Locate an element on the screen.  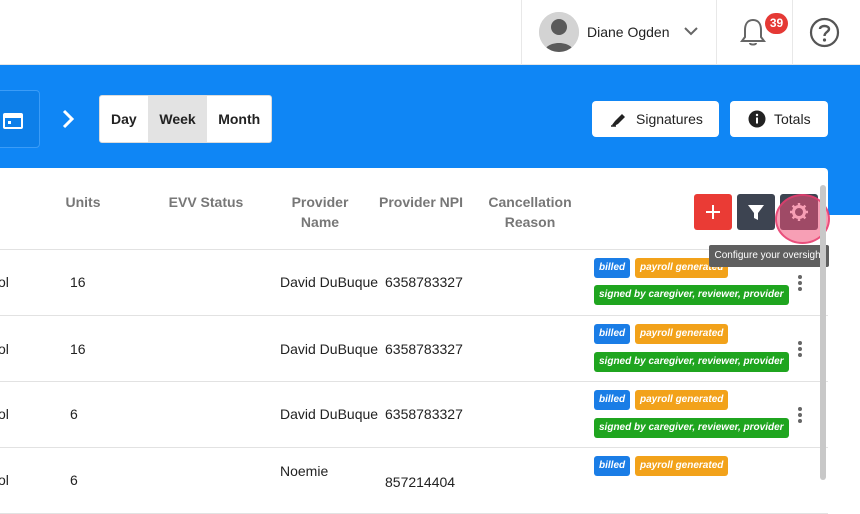
column-cancellation-reason: Cancellation Reason is located at coordinates (530, 212).